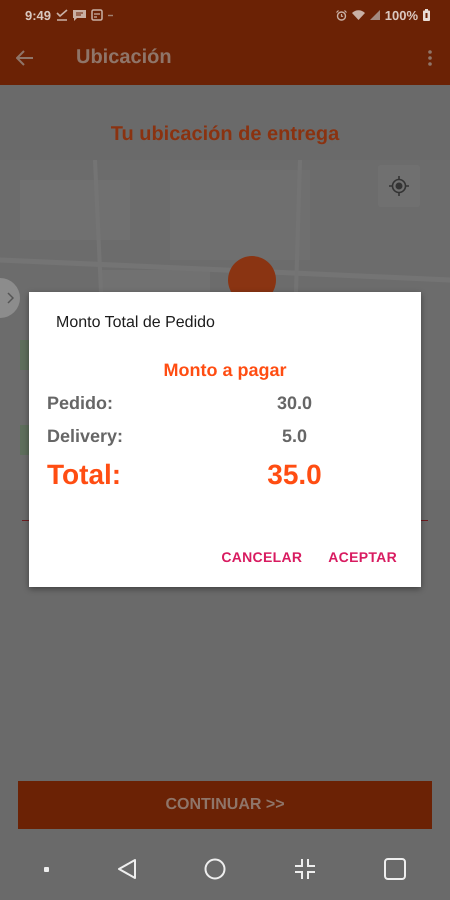 This screenshot has width=450, height=900. What do you see at coordinates (10, 298) in the screenshot?
I see `chevron-icon` at bounding box center [10, 298].